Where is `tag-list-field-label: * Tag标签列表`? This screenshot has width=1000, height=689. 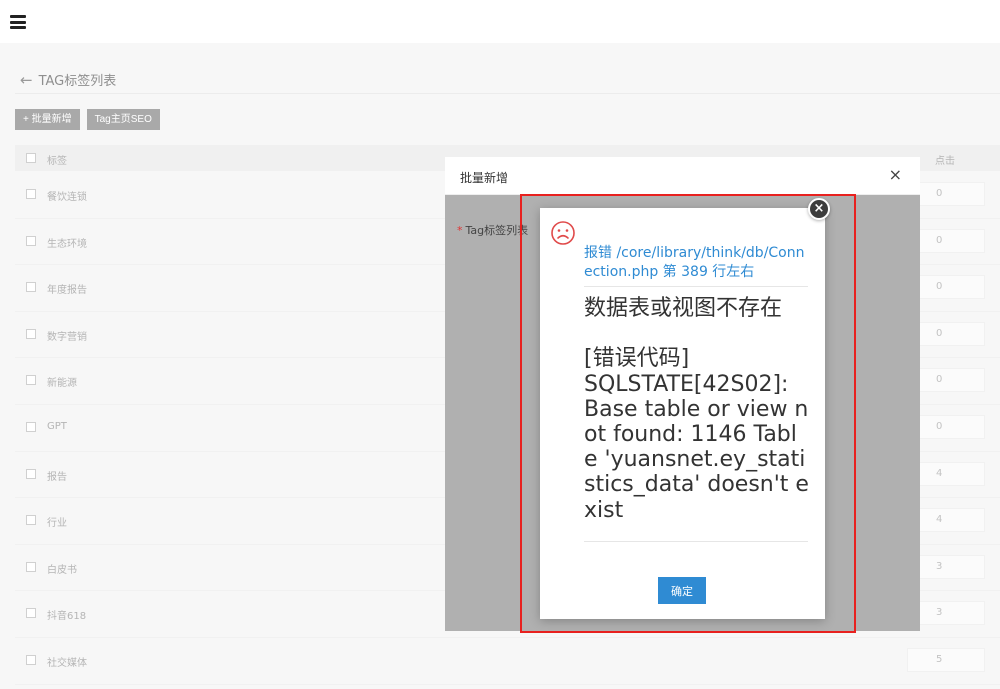 tag-list-field-label: * Tag标签列表 is located at coordinates (492, 230).